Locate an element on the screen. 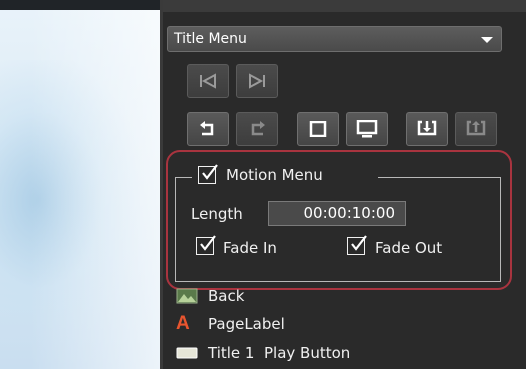 The height and width of the screenshot is (369, 526). chevron-down-icon is located at coordinates (487, 40).